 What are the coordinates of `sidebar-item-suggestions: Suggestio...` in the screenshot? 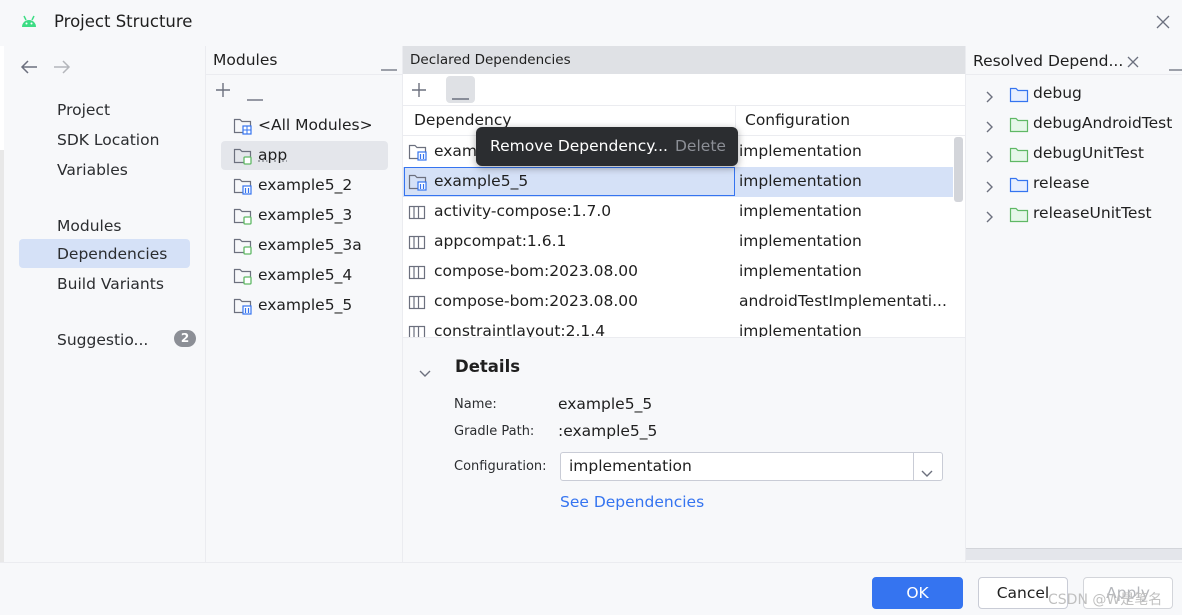 It's located at (102, 340).